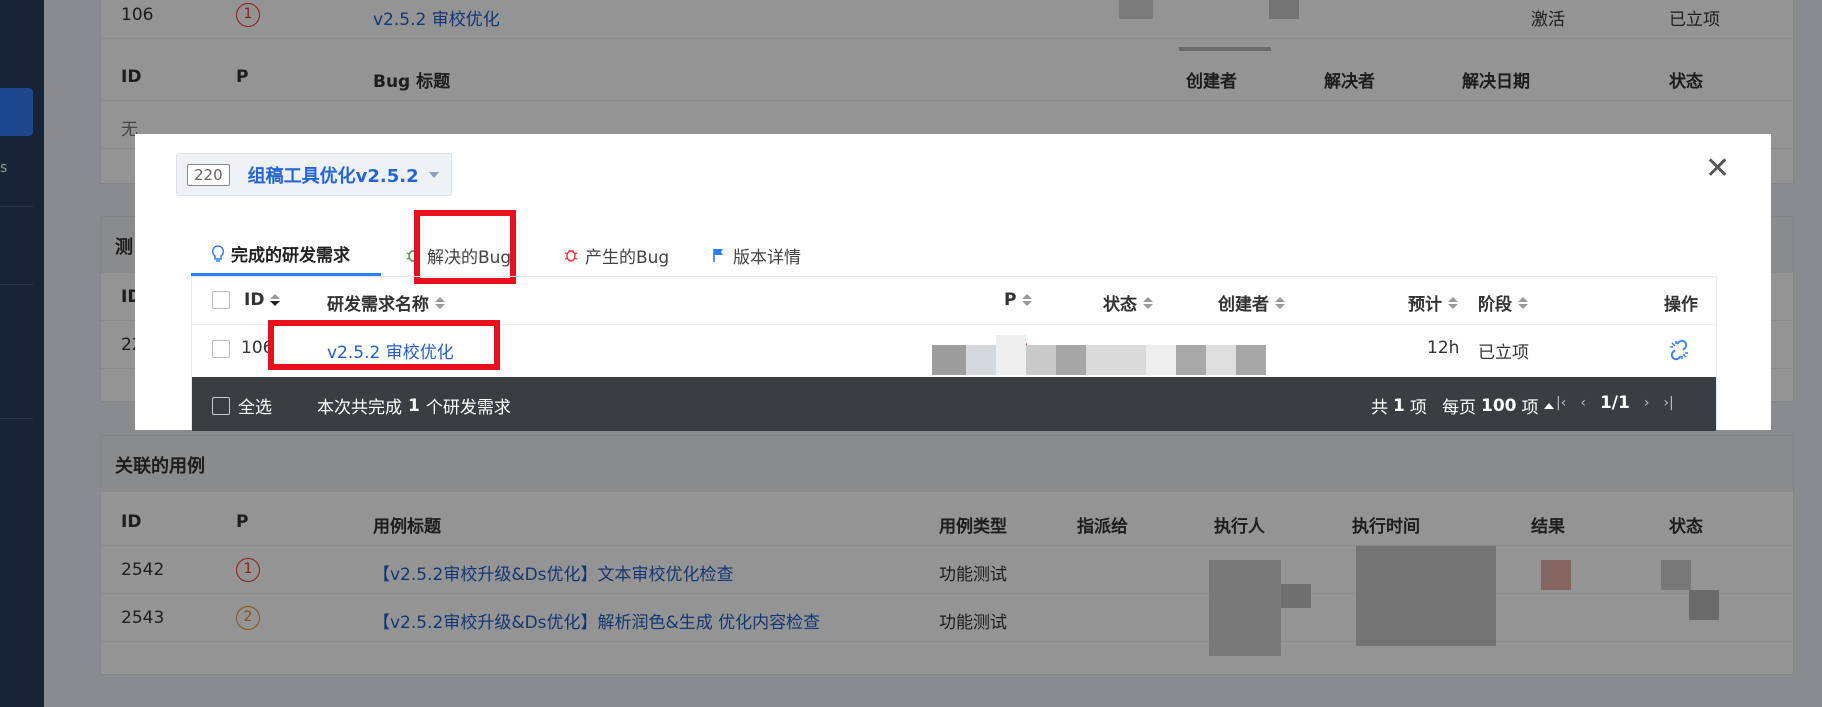 The image size is (1822, 707). I want to click on chevron-down-icon, so click(433, 174).